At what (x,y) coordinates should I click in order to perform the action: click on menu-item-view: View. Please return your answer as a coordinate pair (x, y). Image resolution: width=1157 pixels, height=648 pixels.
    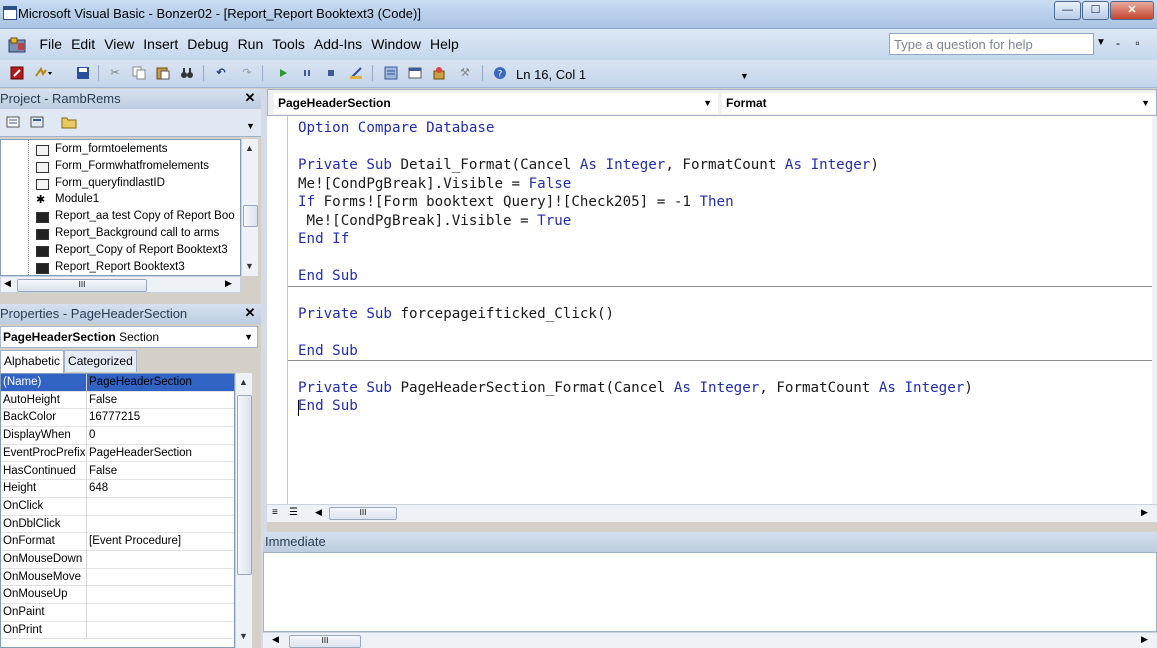
    Looking at the image, I should click on (119, 44).